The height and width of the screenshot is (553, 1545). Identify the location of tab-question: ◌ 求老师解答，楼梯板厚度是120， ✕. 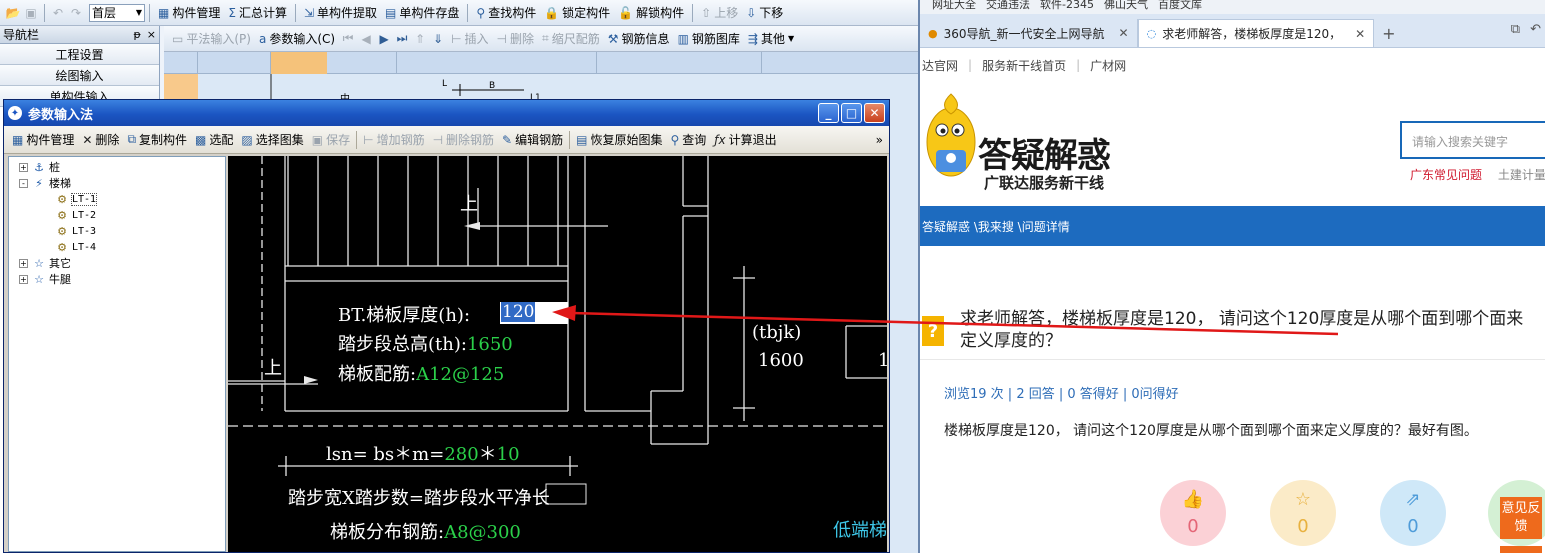
(1256, 33).